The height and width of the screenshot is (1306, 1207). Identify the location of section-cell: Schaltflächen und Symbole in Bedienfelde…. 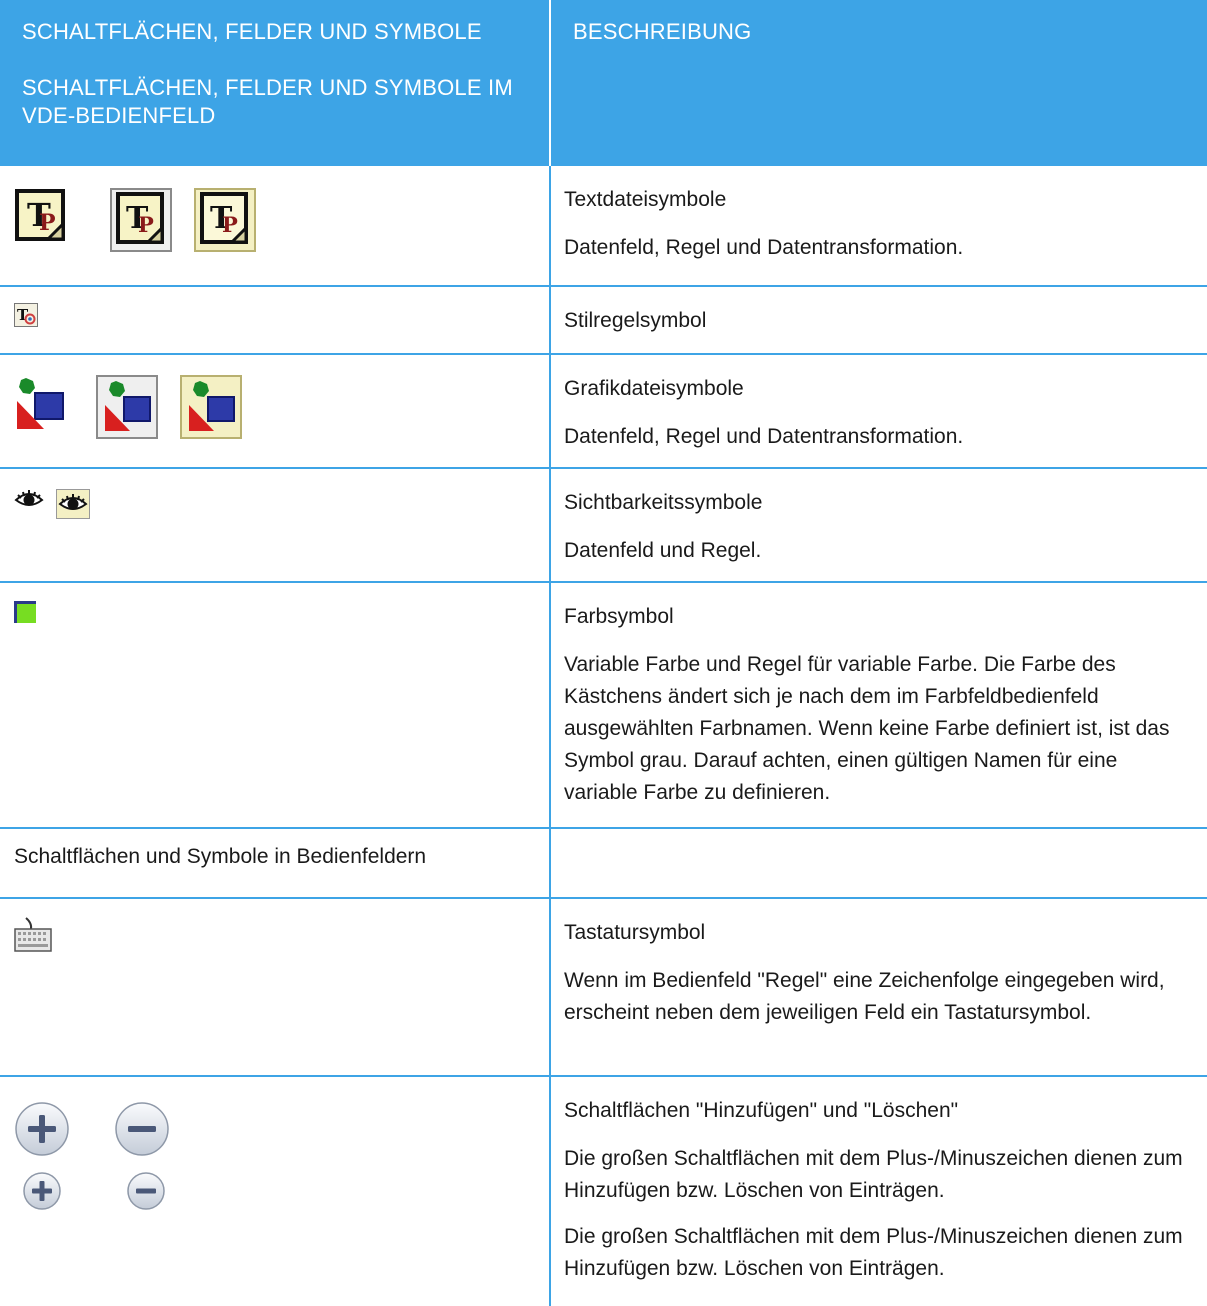
(275, 863).